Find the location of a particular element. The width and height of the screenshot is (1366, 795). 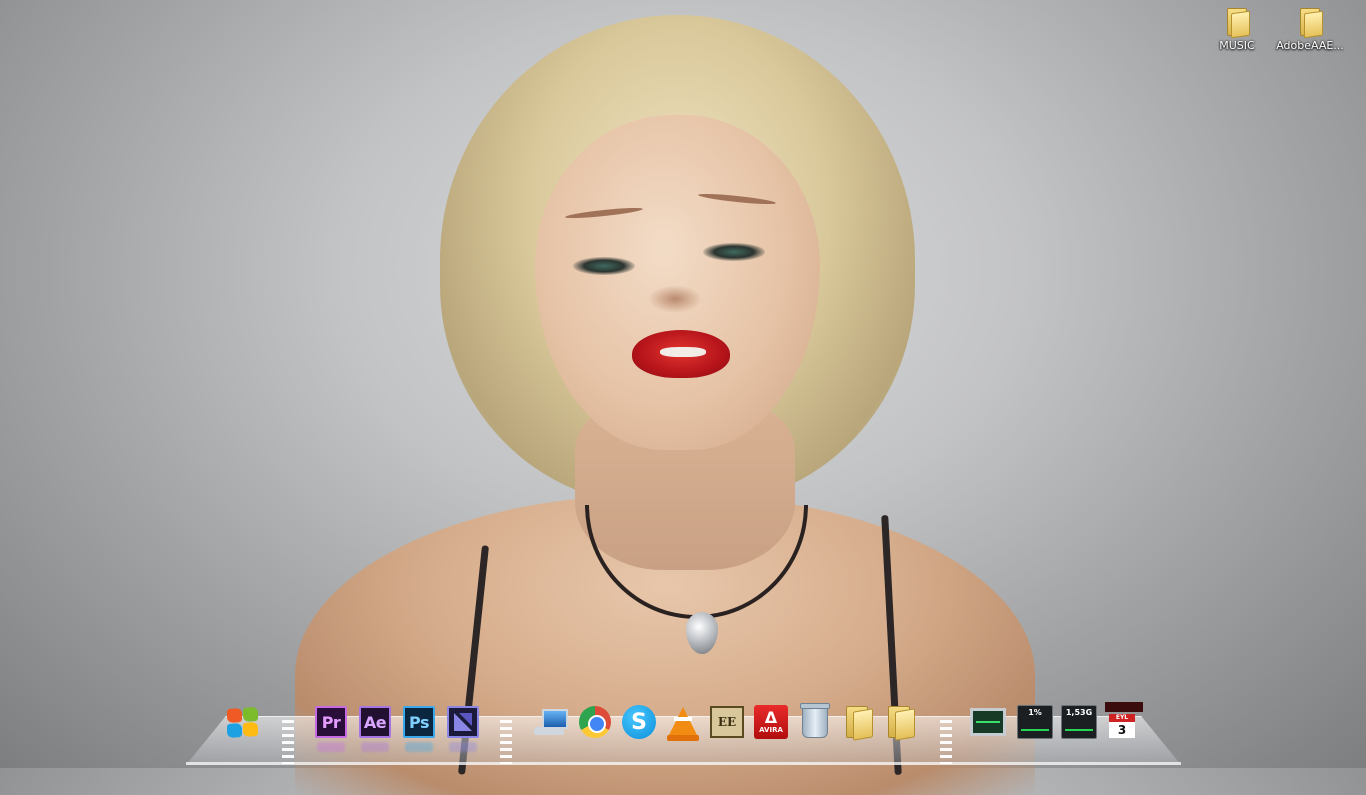

calendar-day: 3 is located at coordinates (1122, 730).